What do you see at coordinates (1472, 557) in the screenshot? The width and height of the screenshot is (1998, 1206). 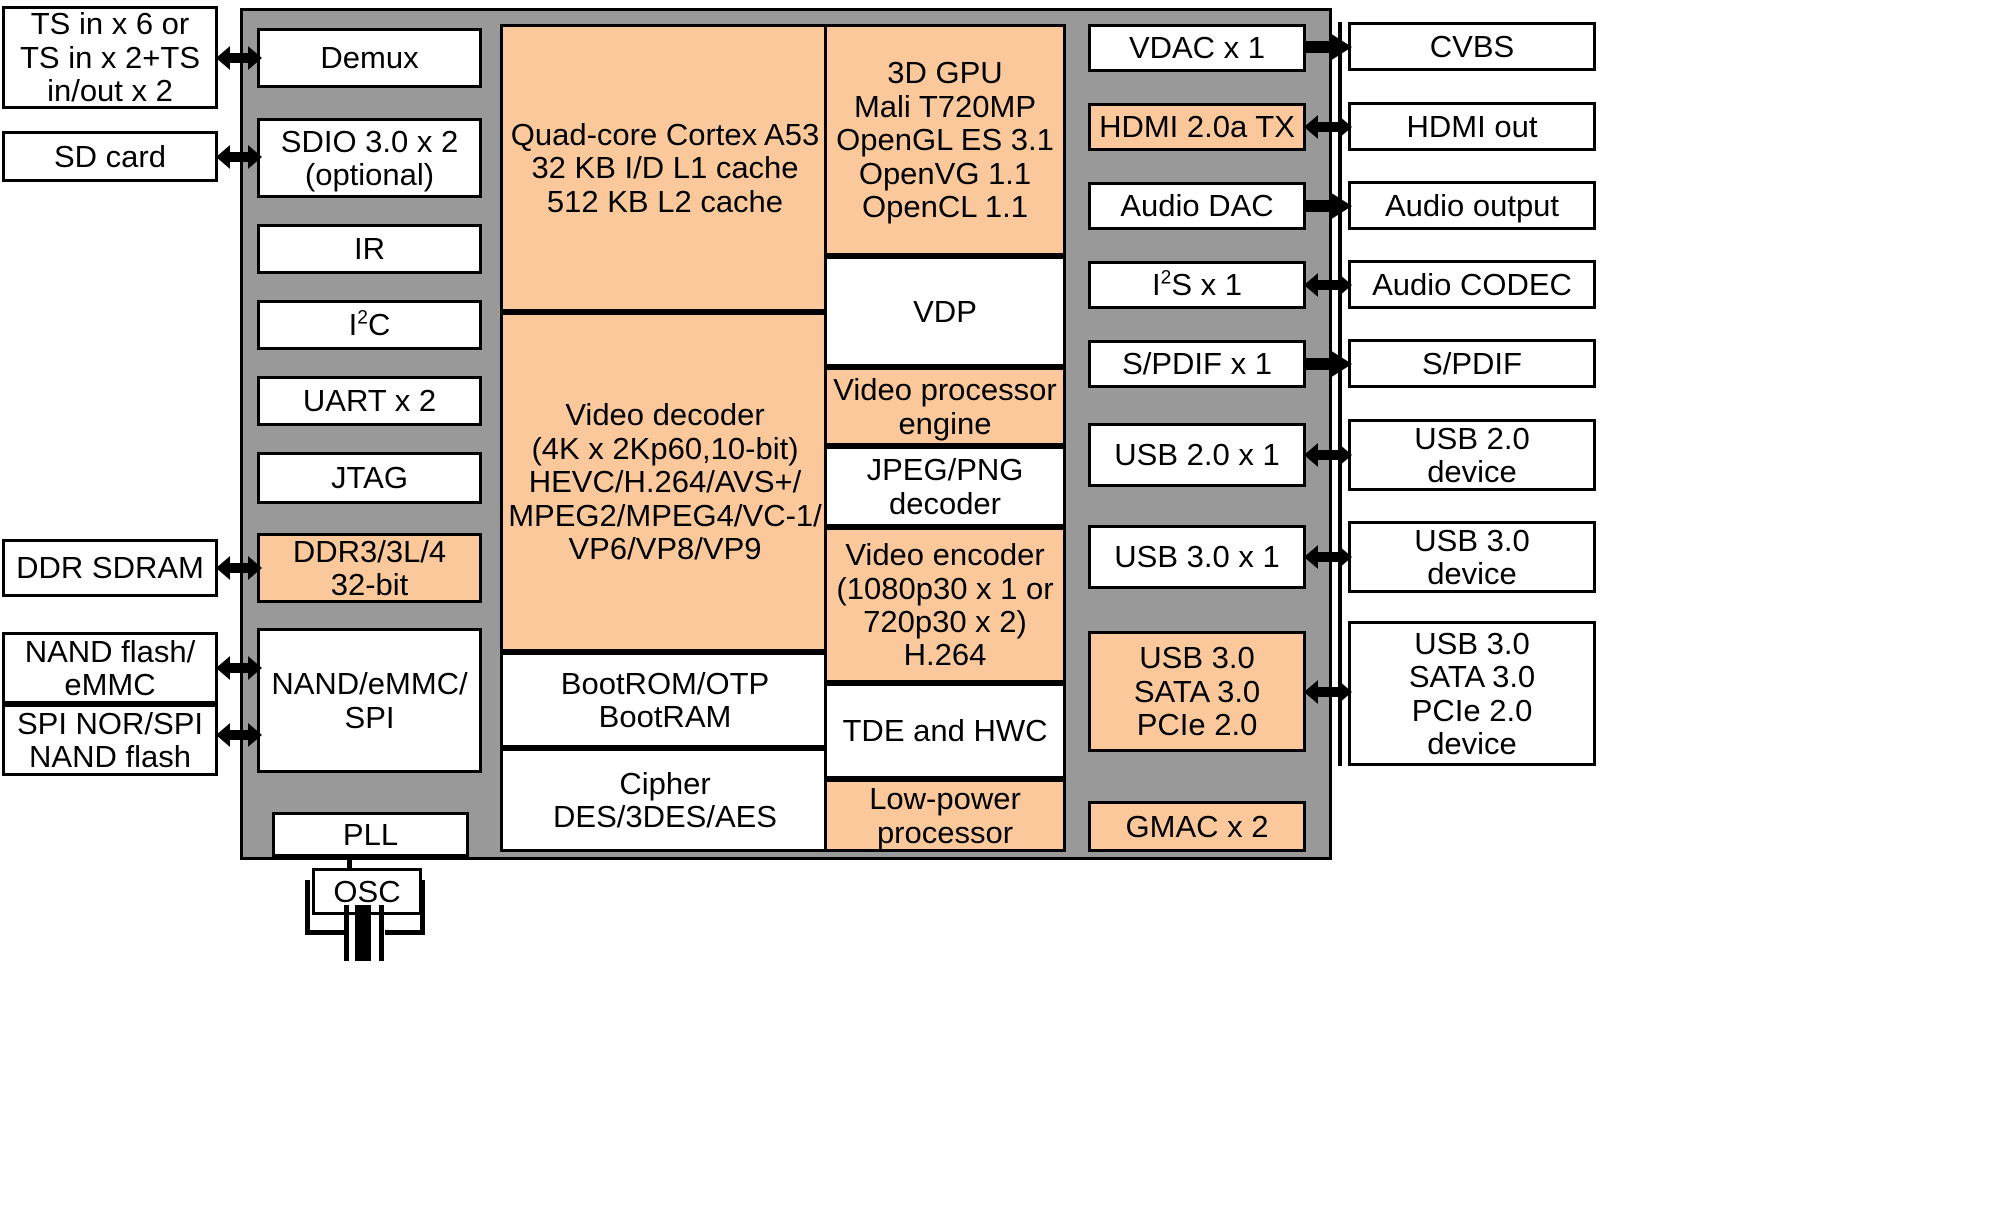 I see `external-block-usb30-device: USB 3.0 device` at bounding box center [1472, 557].